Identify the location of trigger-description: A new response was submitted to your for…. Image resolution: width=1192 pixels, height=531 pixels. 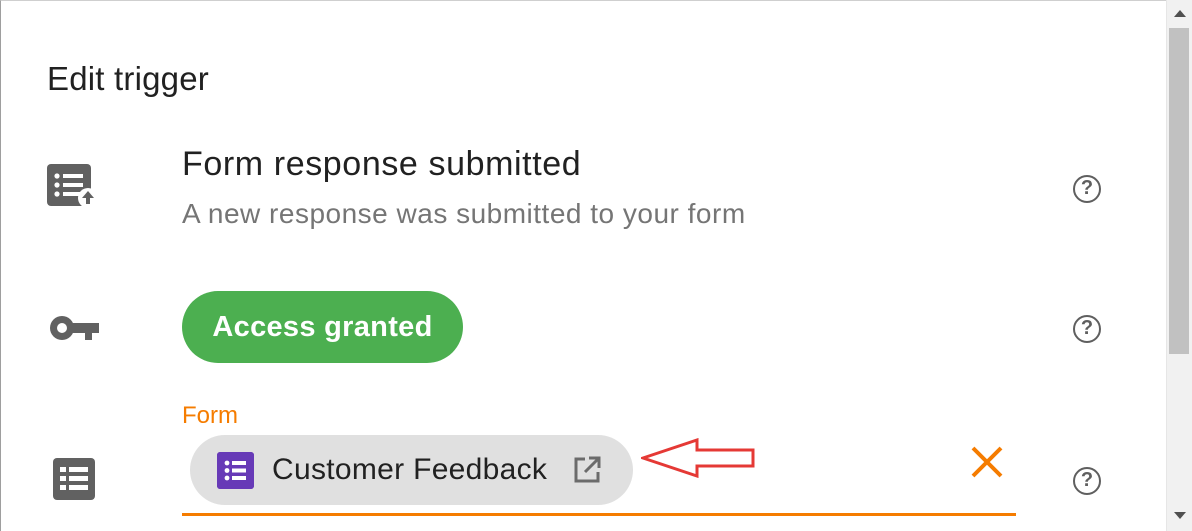
(464, 213).